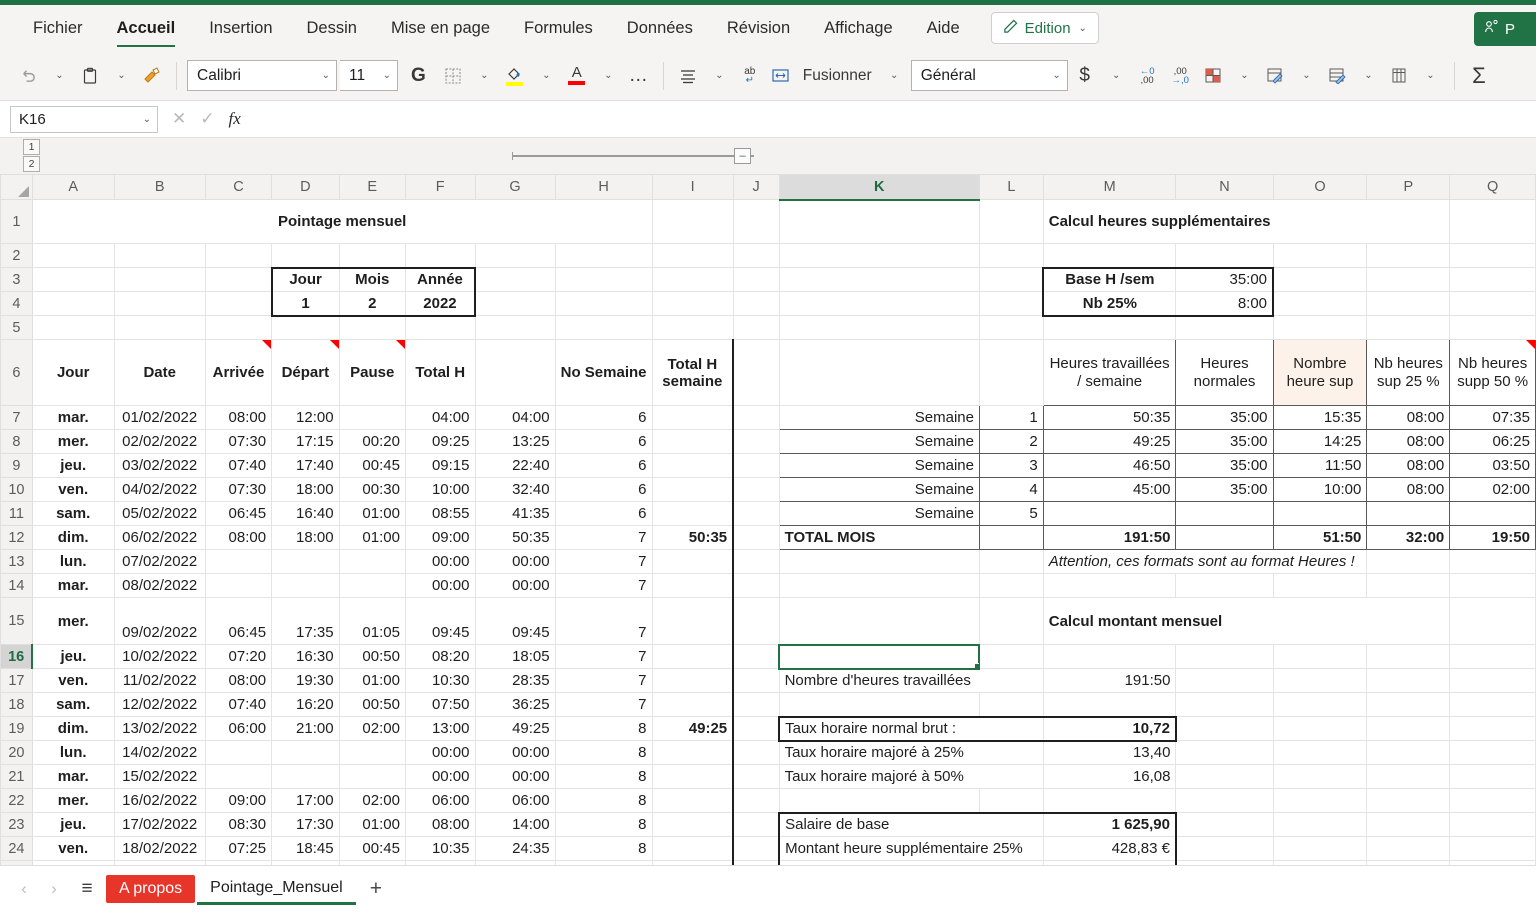  What do you see at coordinates (756, 255) in the screenshot?
I see `cell-J2` at bounding box center [756, 255].